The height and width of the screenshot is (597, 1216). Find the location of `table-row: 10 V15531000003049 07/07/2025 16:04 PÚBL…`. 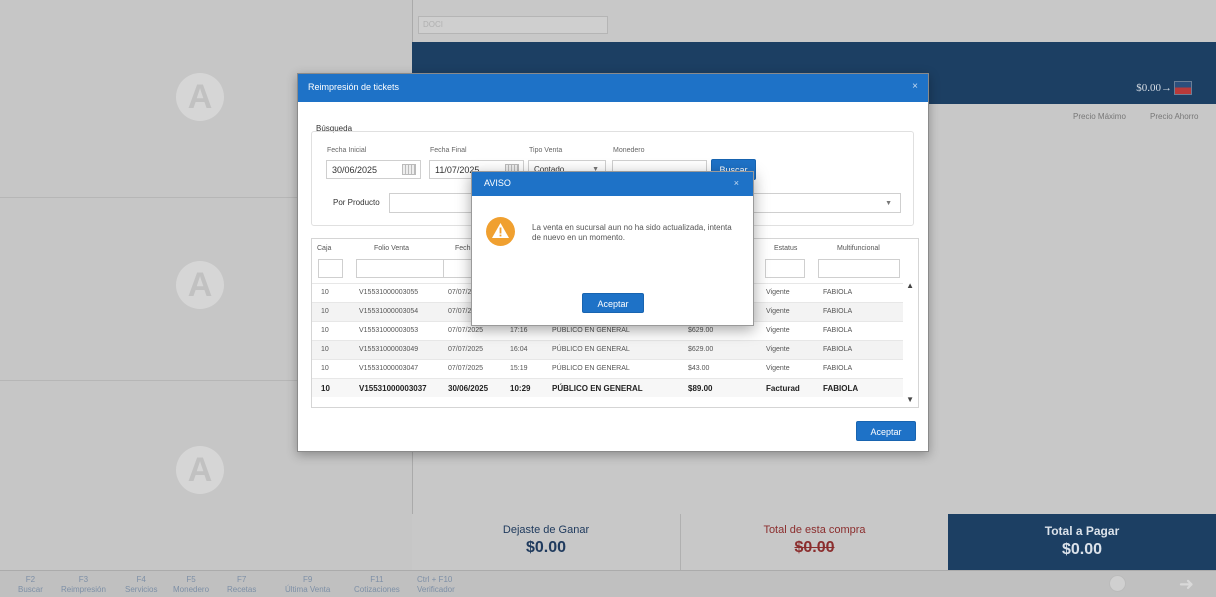

table-row: 10 V15531000003049 07/07/2025 16:04 PÚBL… is located at coordinates (607, 349).